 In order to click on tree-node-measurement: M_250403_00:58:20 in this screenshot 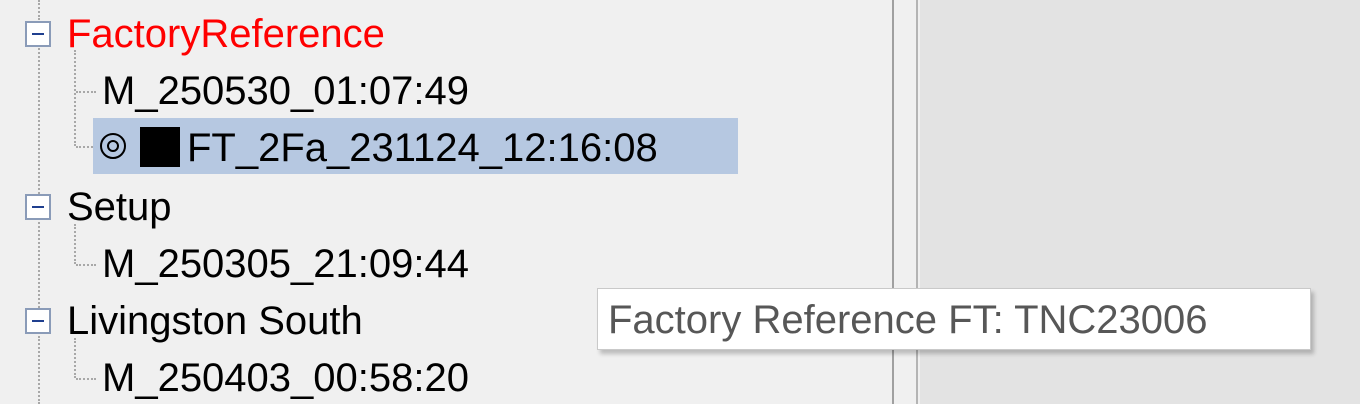, I will do `click(285, 378)`.